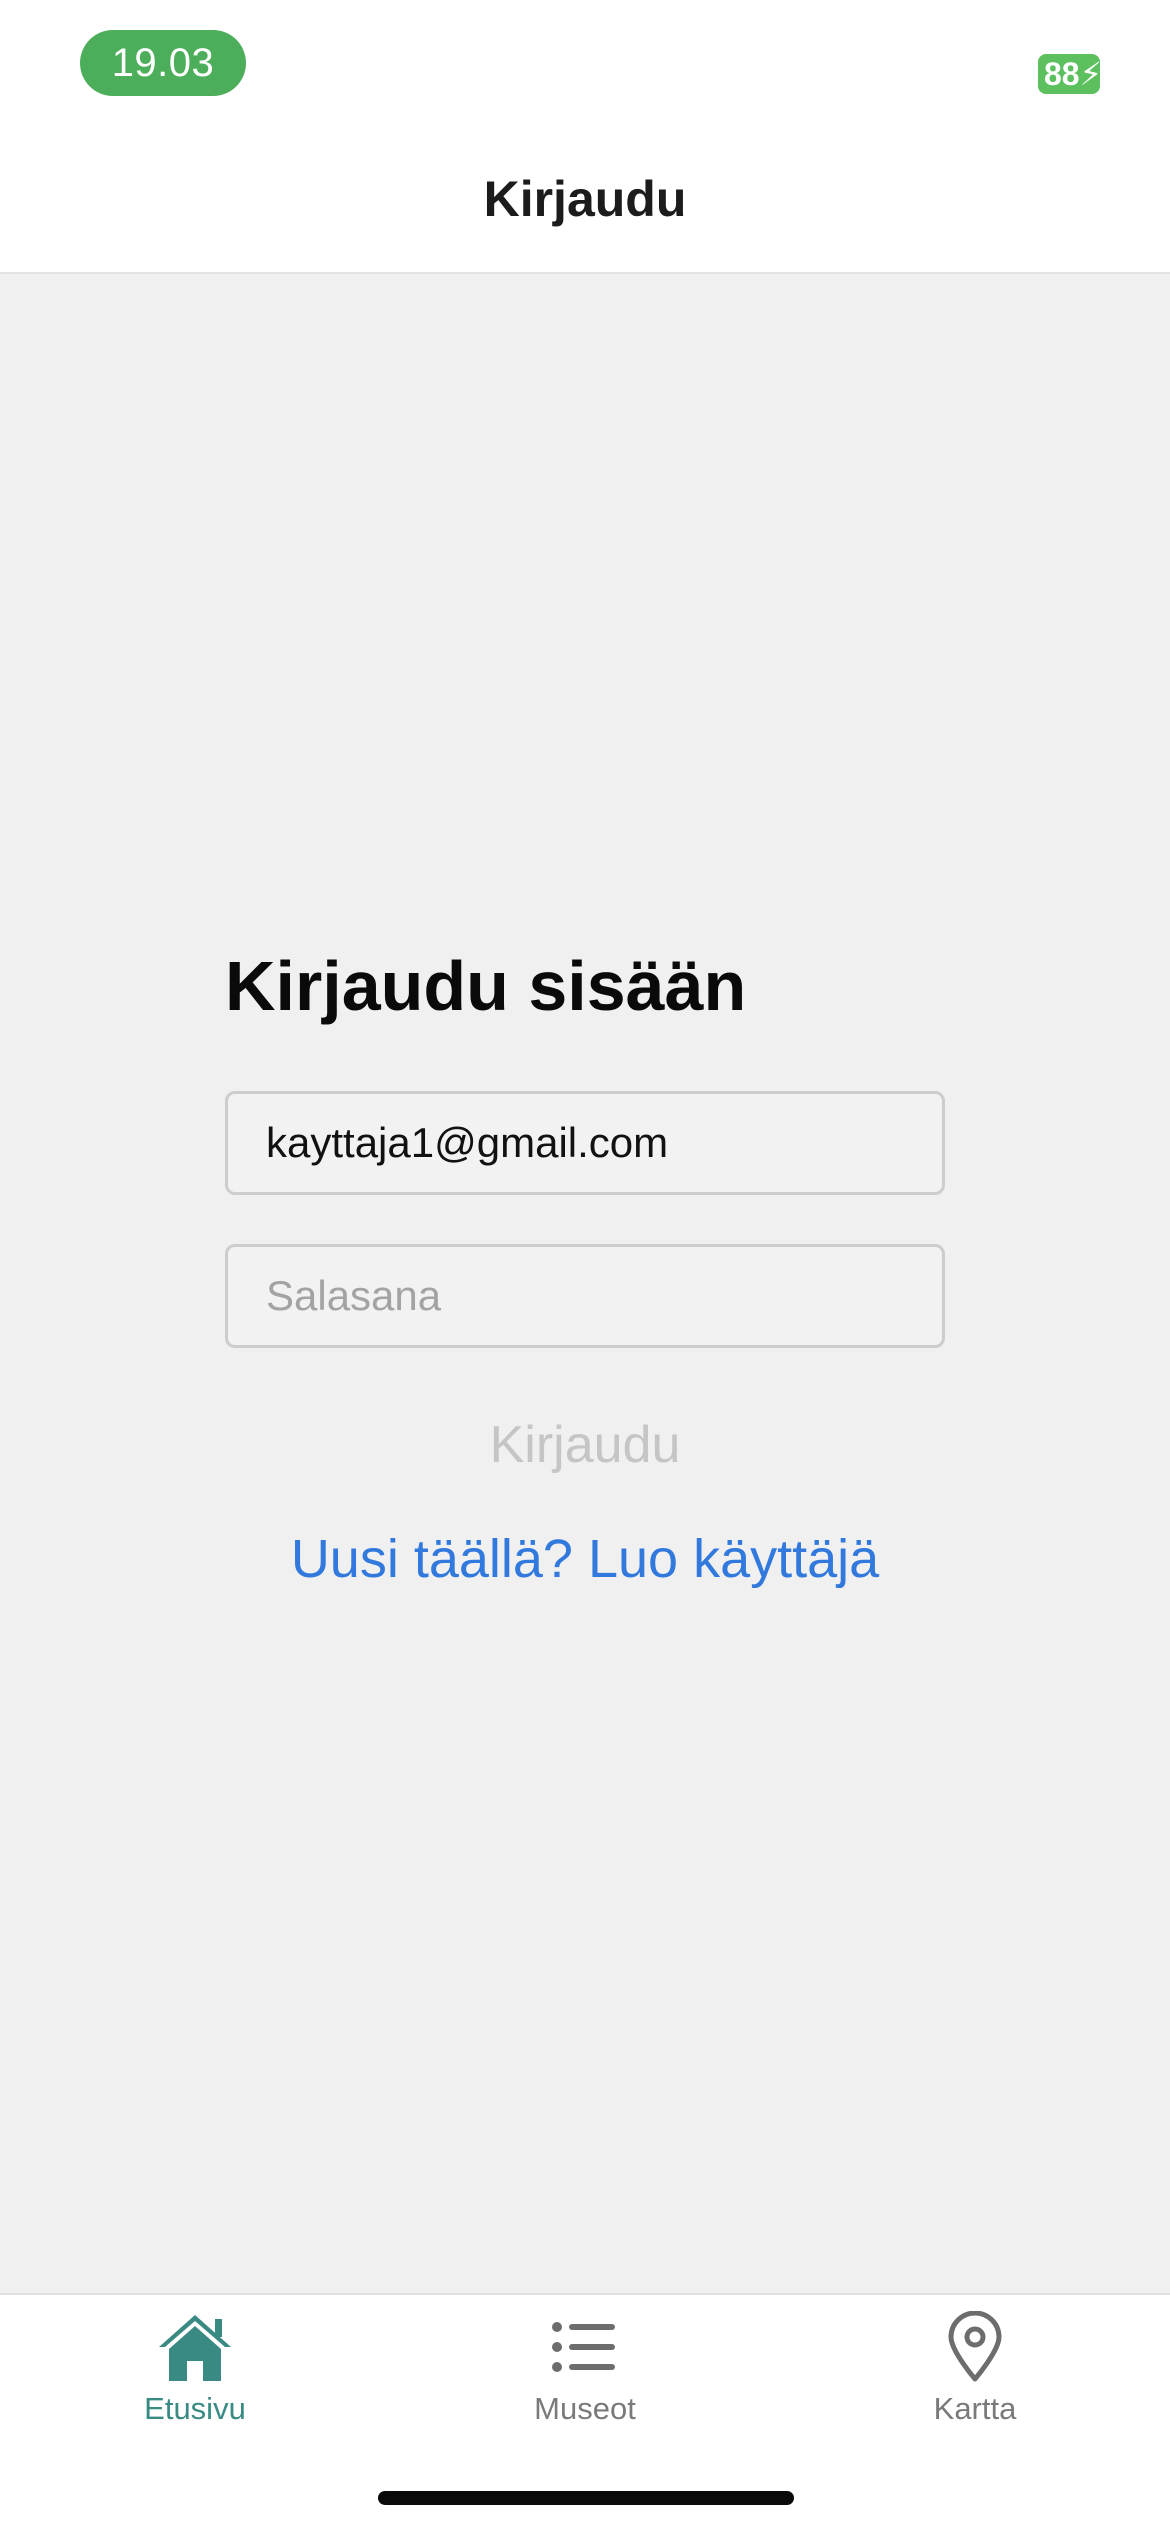  I want to click on tab-kartta: Kartta, so click(975, 2386).